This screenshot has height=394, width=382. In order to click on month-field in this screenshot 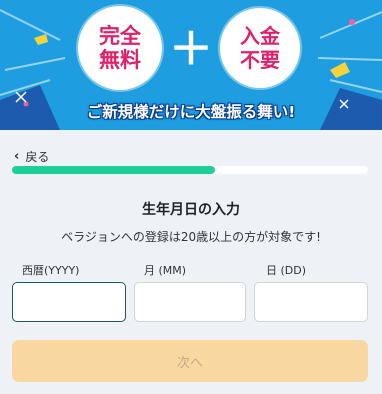, I will do `click(190, 302)`.